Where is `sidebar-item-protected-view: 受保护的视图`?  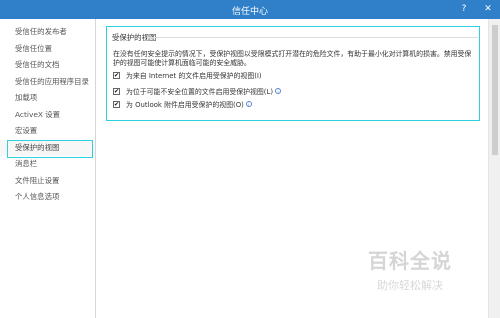
sidebar-item-protected-view: 受保护的视图 is located at coordinates (47, 148).